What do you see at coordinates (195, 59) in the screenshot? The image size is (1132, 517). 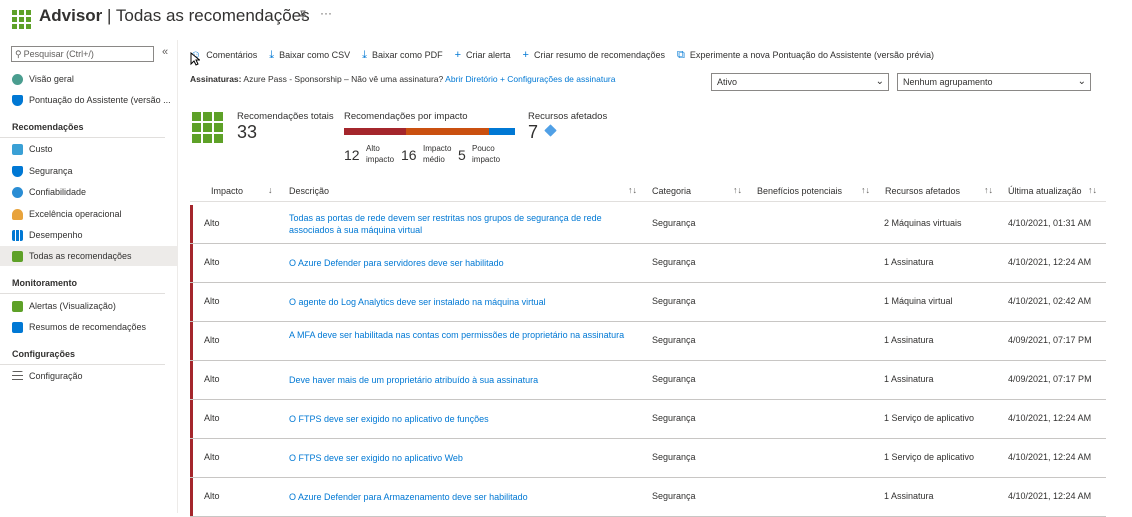 I see `cursor-icon` at bounding box center [195, 59].